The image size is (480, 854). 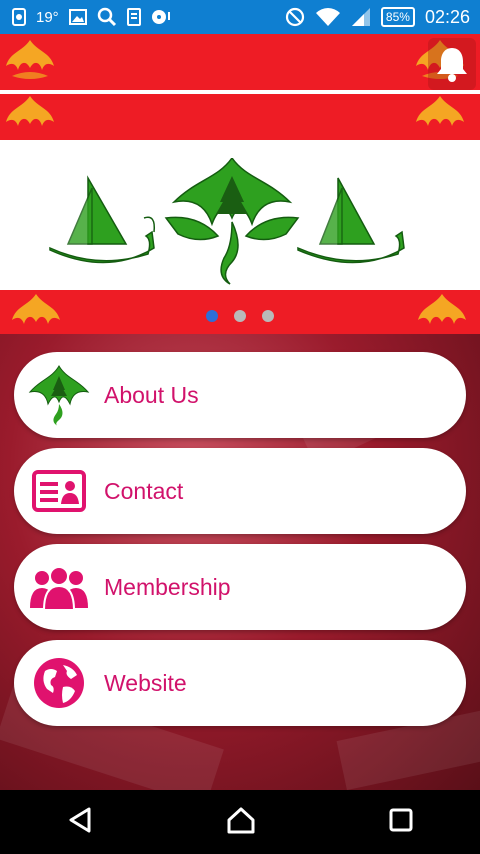 What do you see at coordinates (80, 822) in the screenshot?
I see `back-icon` at bounding box center [80, 822].